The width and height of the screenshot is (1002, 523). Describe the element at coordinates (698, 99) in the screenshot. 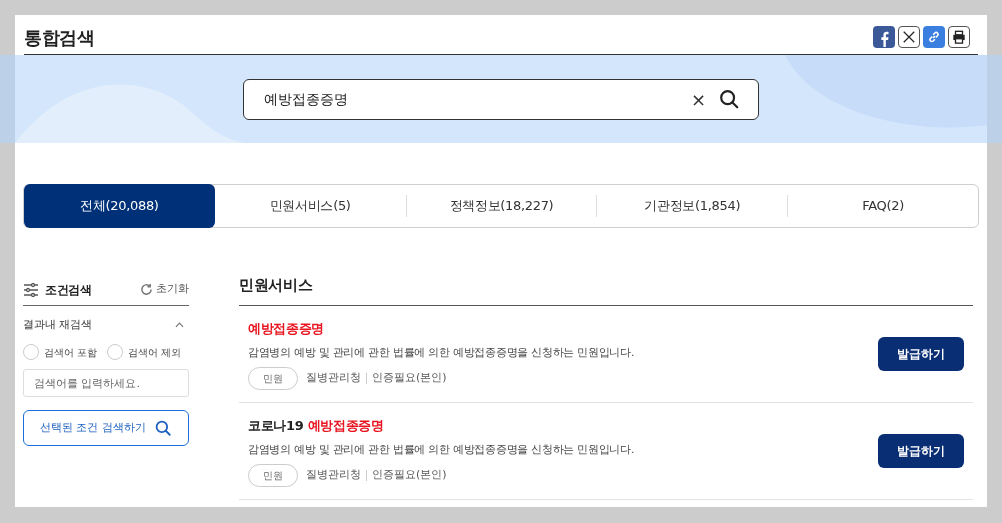

I see `clear-button: ×` at that location.